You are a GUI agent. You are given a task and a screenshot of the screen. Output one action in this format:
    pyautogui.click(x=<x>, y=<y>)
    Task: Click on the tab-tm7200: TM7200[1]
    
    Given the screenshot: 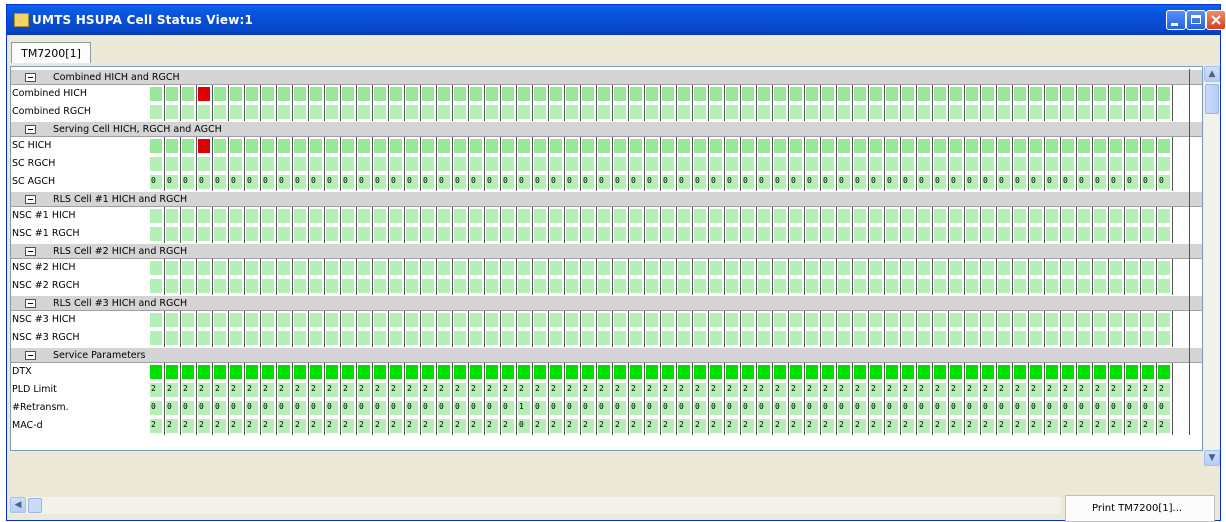 What is the action you would take?
    pyautogui.click(x=51, y=52)
    